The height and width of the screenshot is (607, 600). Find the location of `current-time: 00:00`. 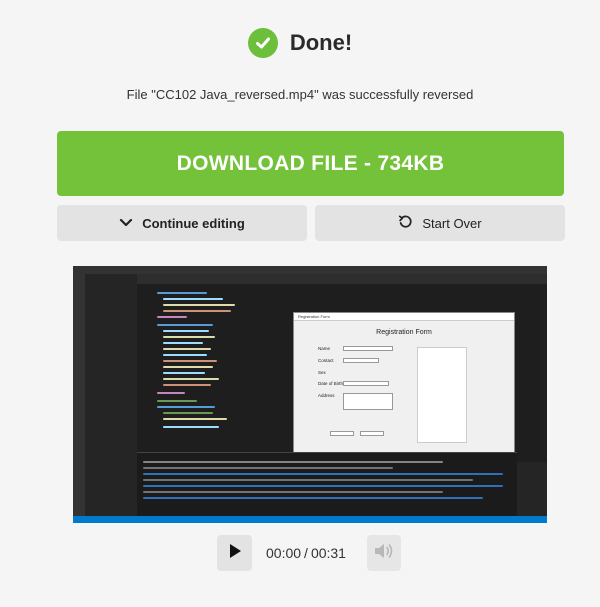

current-time: 00:00 is located at coordinates (284, 553).